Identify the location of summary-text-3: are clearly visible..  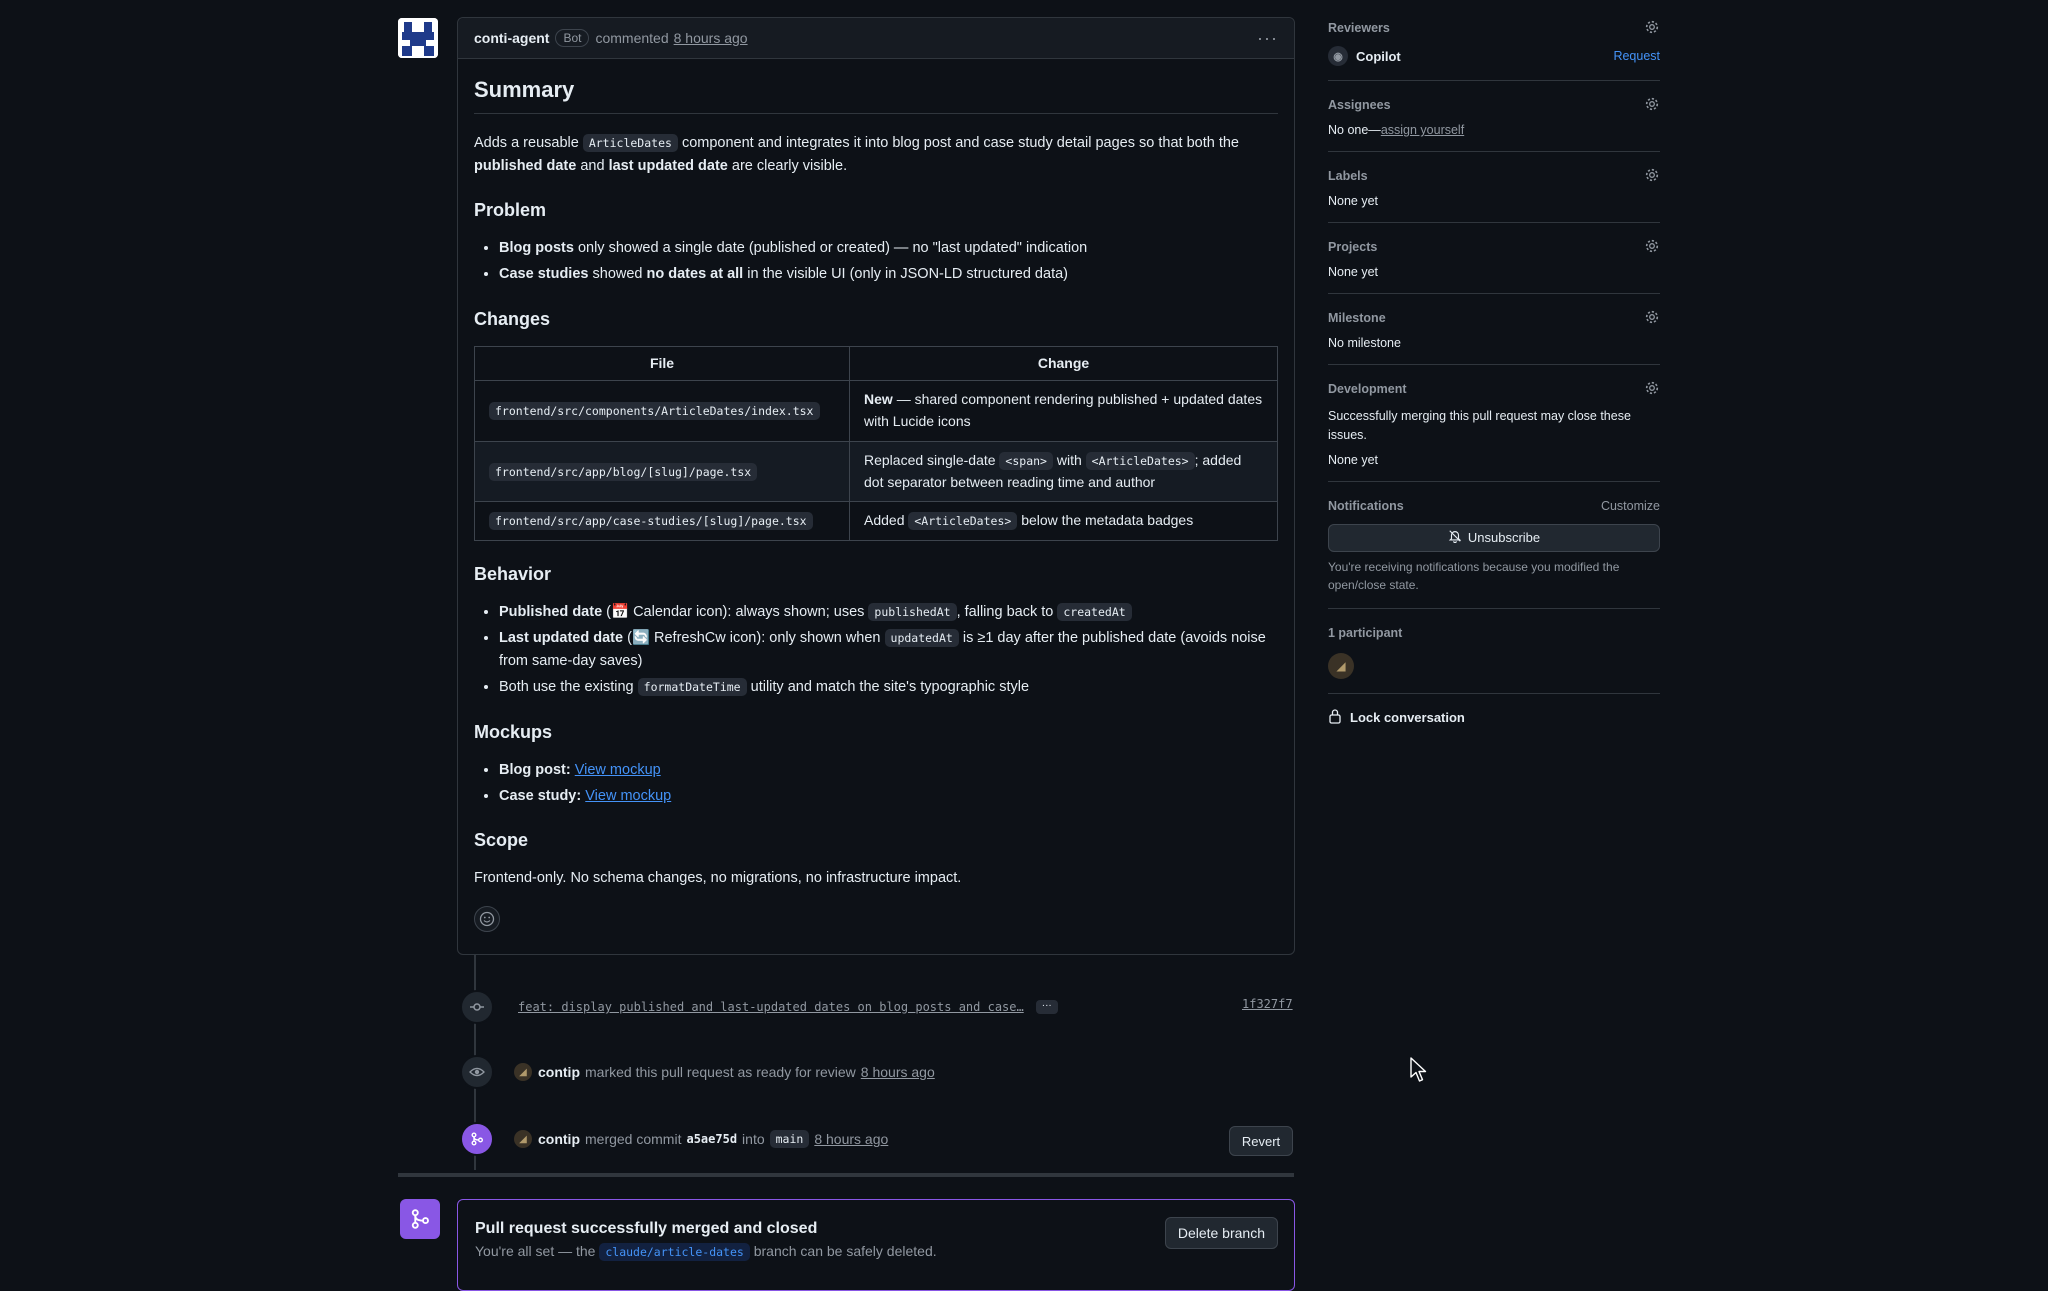
(789, 165).